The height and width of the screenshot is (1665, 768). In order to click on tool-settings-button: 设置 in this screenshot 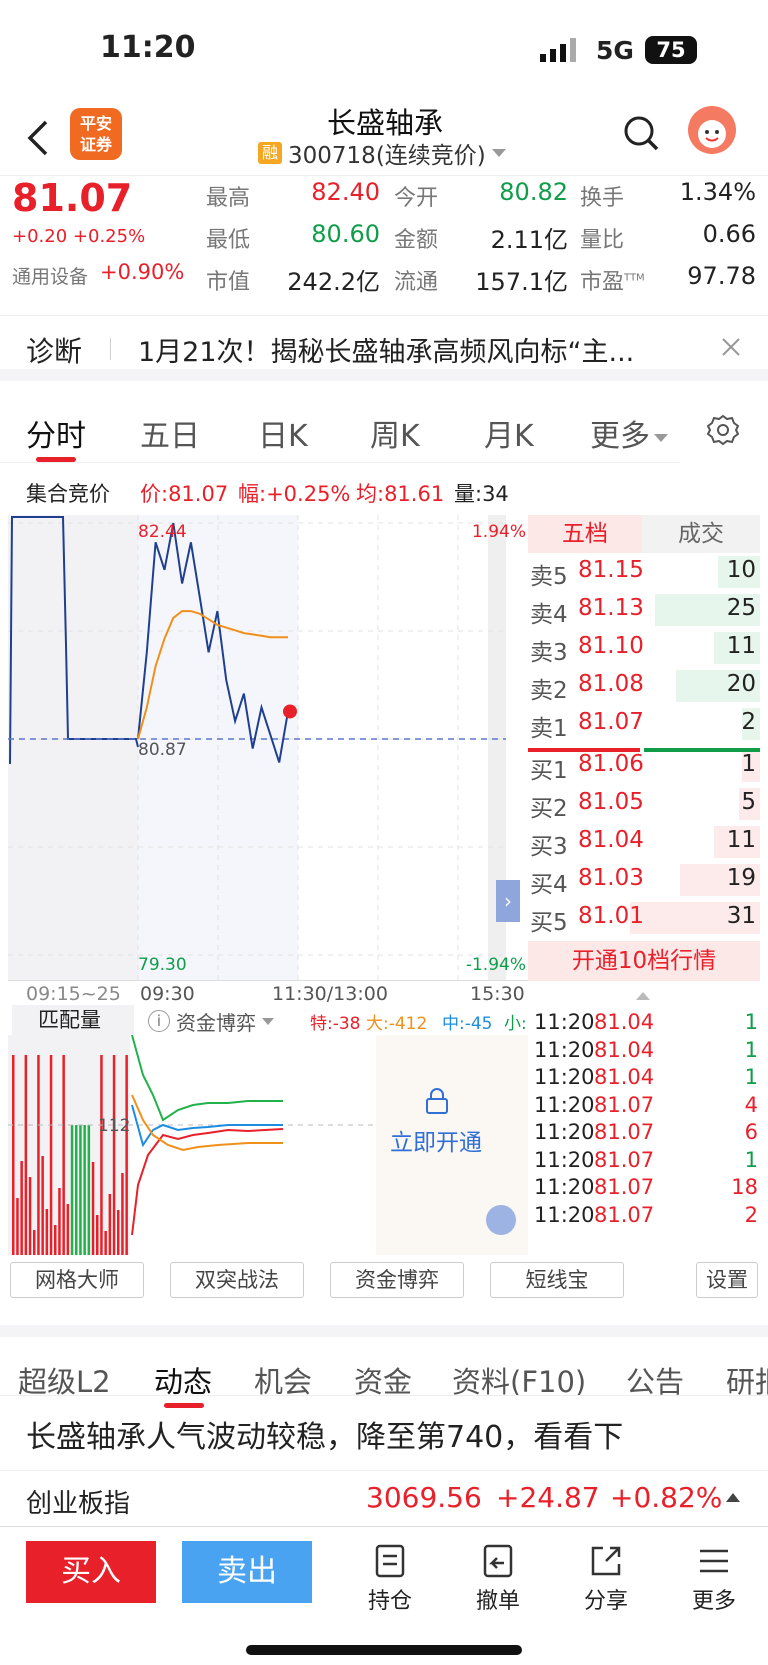, I will do `click(727, 1280)`.